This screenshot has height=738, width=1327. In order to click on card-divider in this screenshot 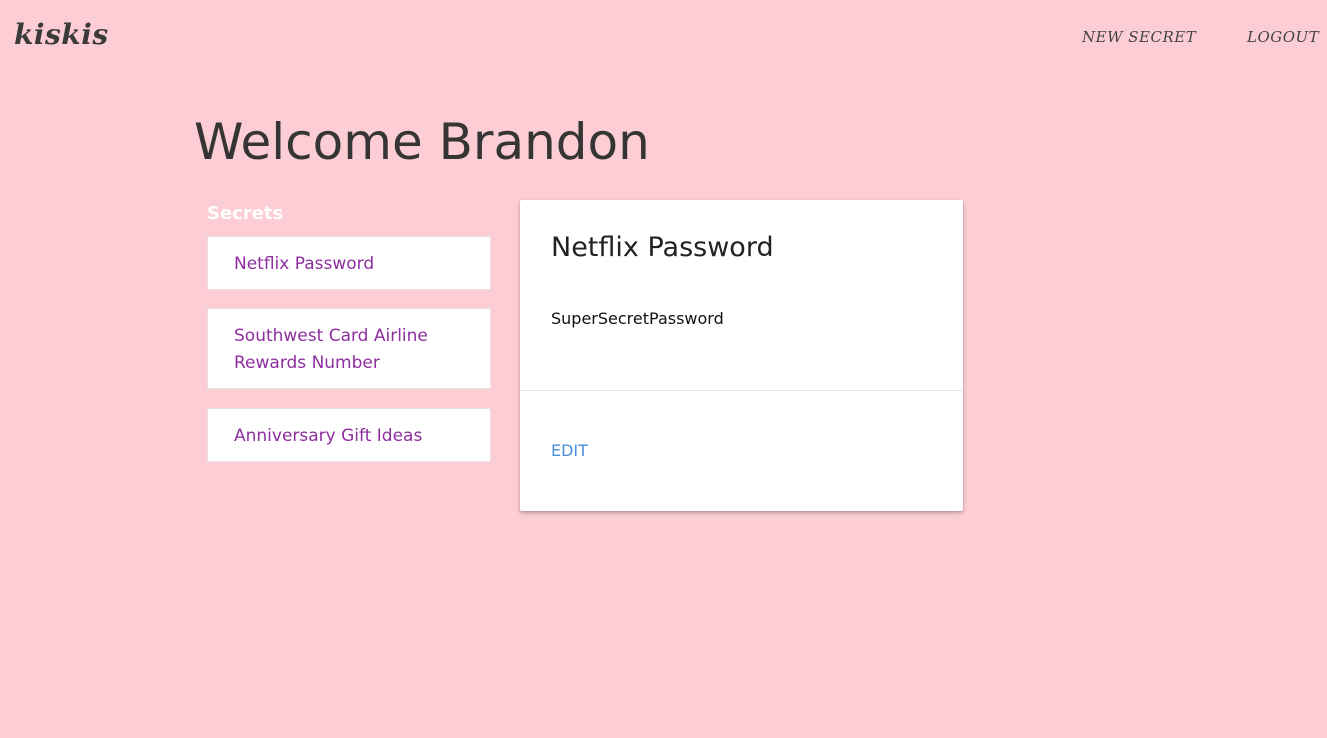, I will do `click(741, 390)`.